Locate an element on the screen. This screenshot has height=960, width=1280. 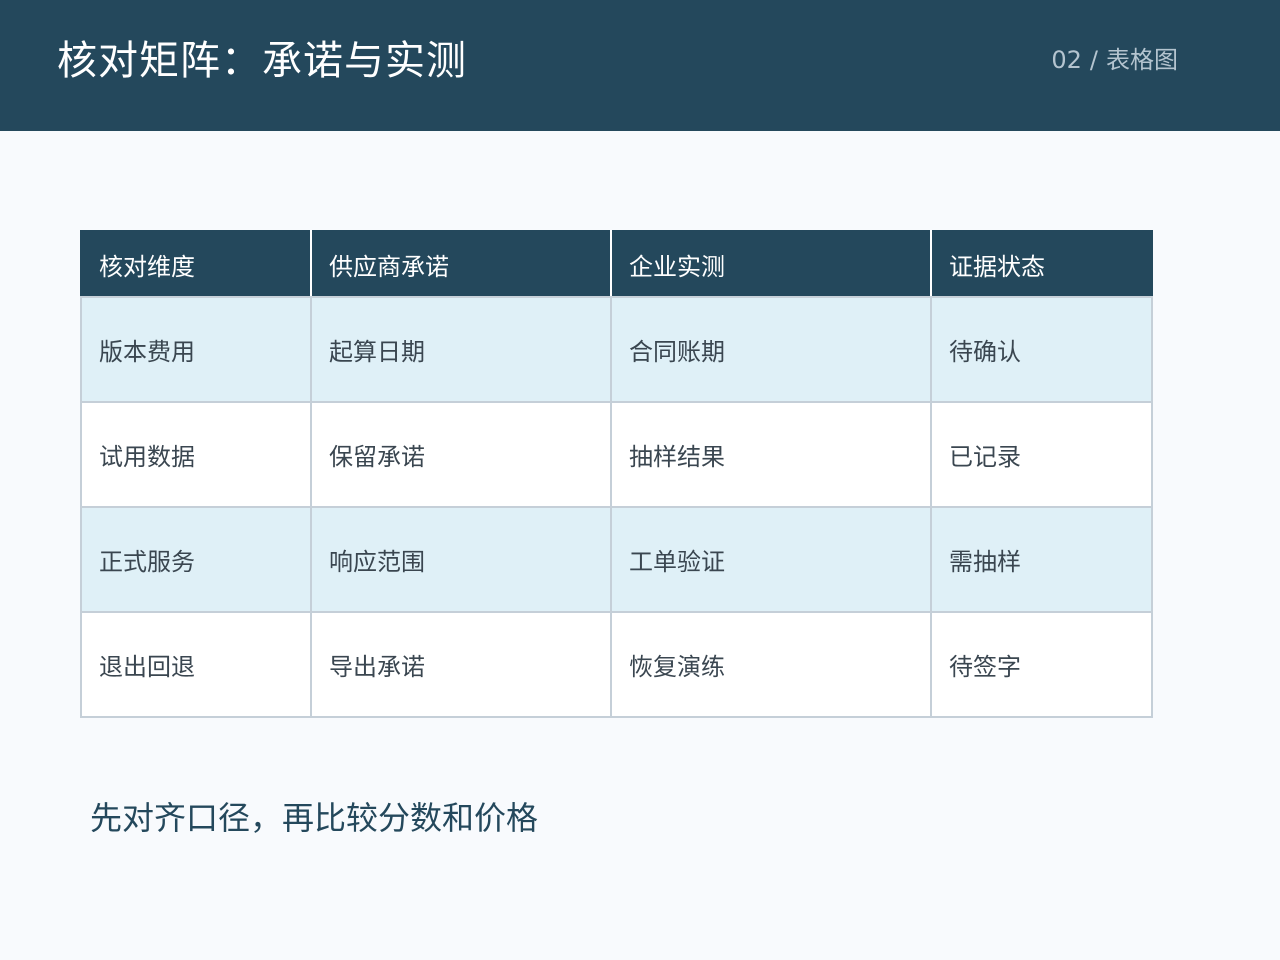
table-header-row: 核对维度 供应商承诺 企业实测 证据状态 is located at coordinates (616, 264).